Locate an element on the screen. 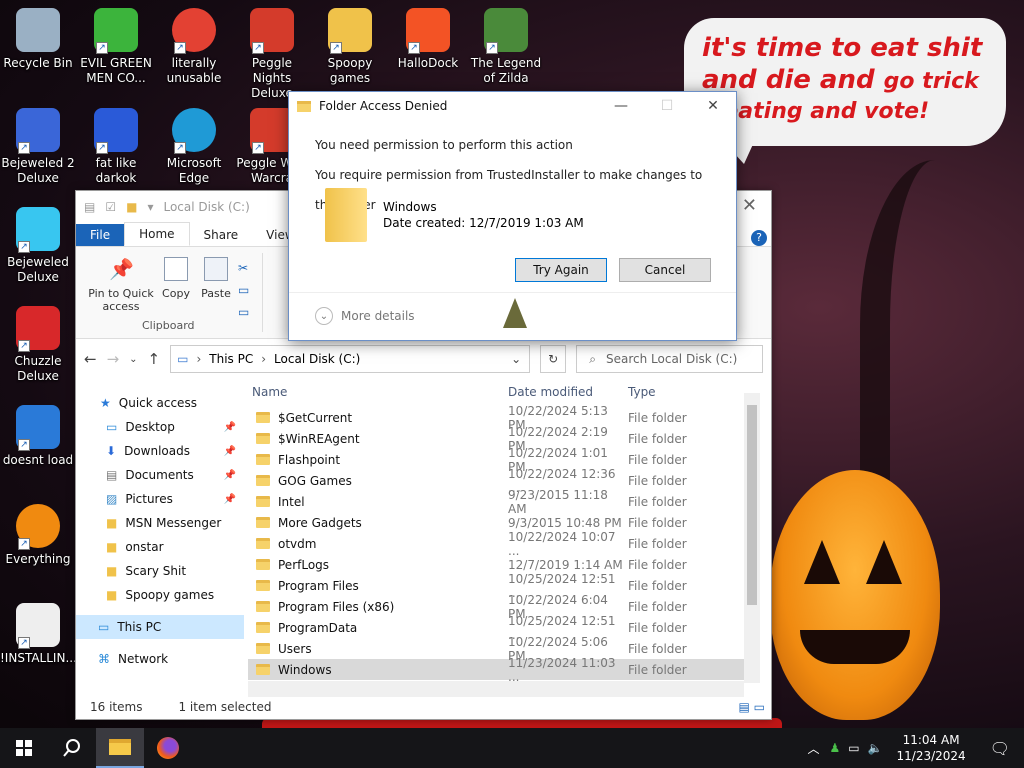 The height and width of the screenshot is (768, 1024). nav-item-icon: ▭ is located at coordinates (104, 627).